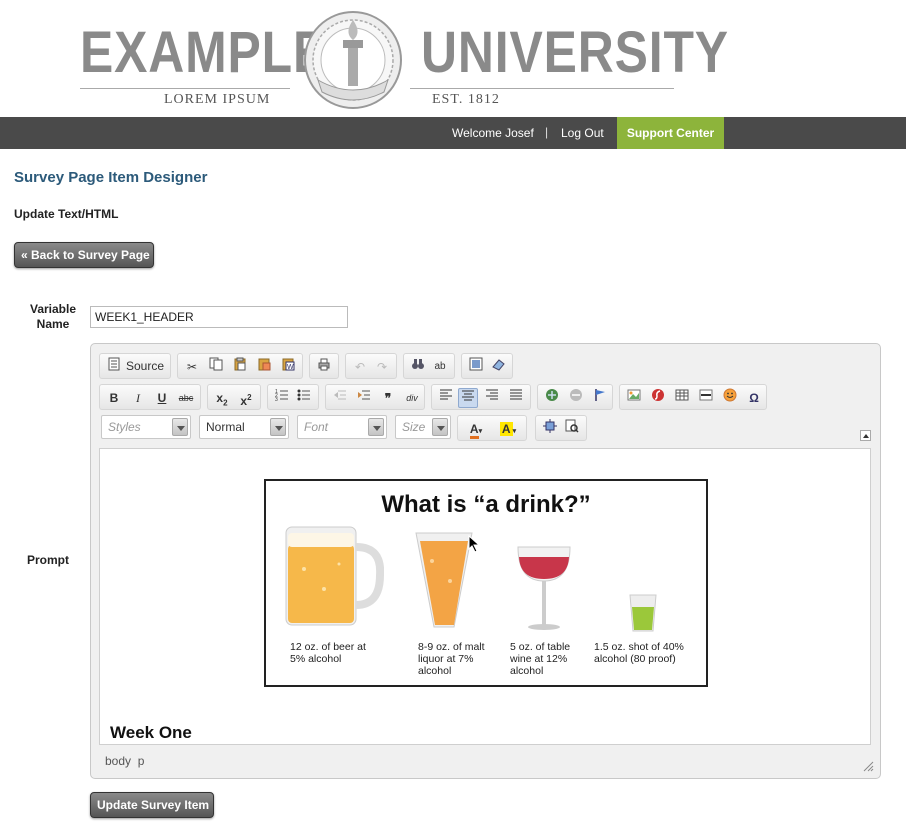 The height and width of the screenshot is (838, 906). I want to click on flash-icon, so click(658, 398).